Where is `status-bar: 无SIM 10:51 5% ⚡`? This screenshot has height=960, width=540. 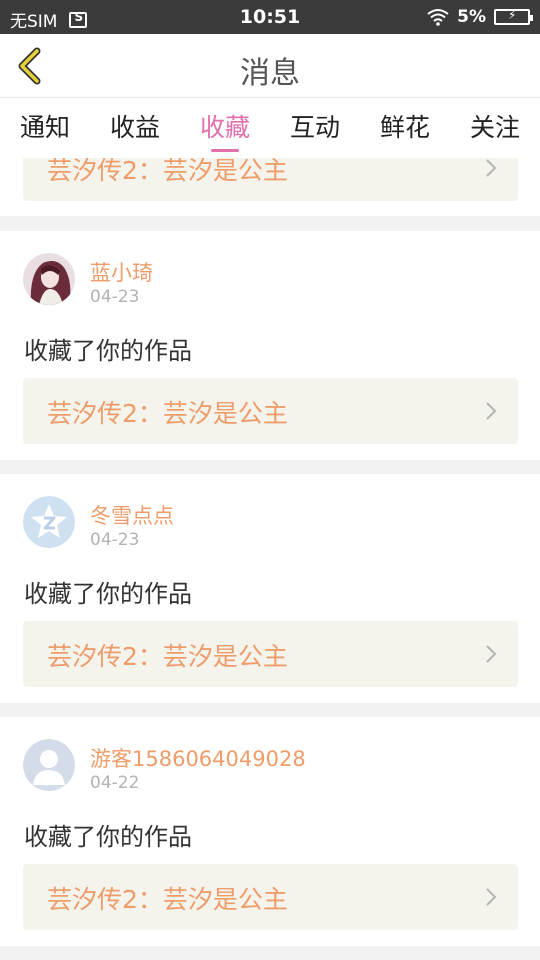 status-bar: 无SIM 10:51 5% ⚡ is located at coordinates (270, 17).